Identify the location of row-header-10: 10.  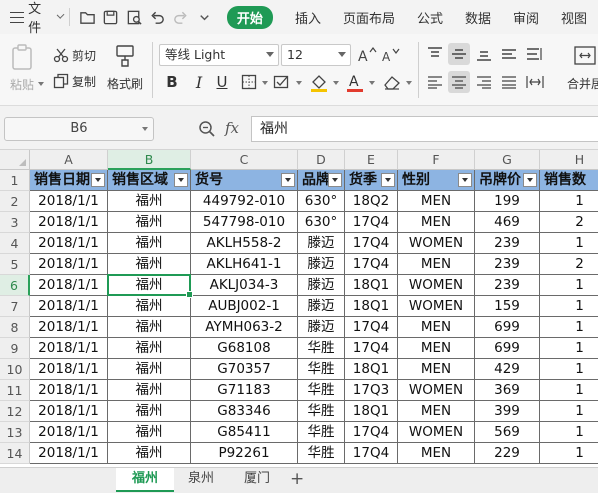
(15, 369).